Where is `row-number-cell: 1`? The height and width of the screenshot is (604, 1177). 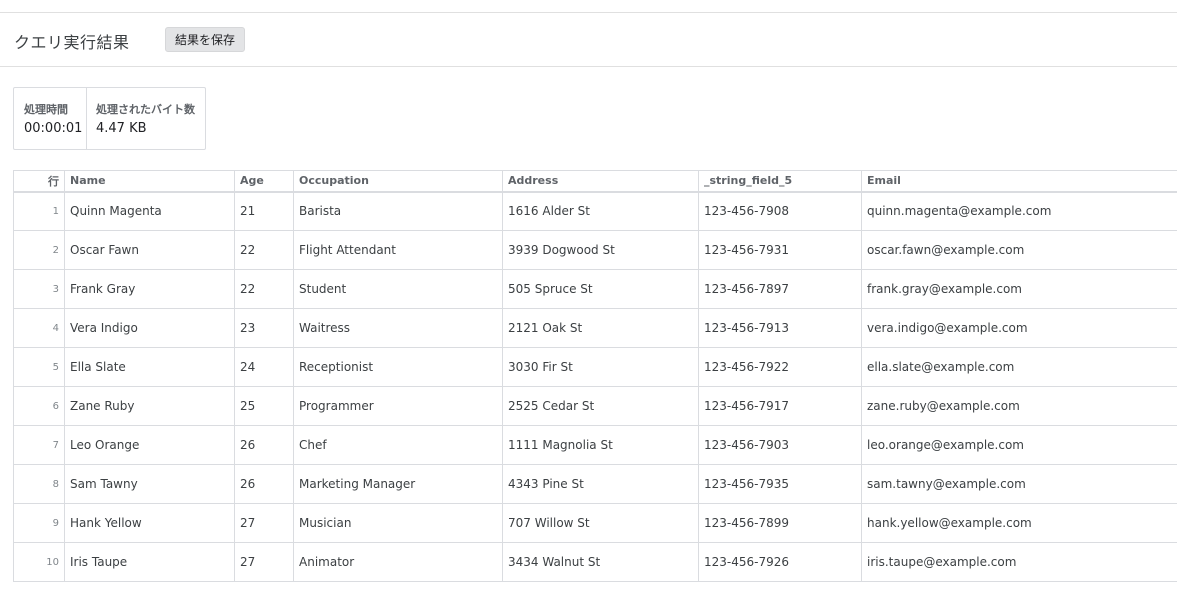
row-number-cell: 1 is located at coordinates (39, 211).